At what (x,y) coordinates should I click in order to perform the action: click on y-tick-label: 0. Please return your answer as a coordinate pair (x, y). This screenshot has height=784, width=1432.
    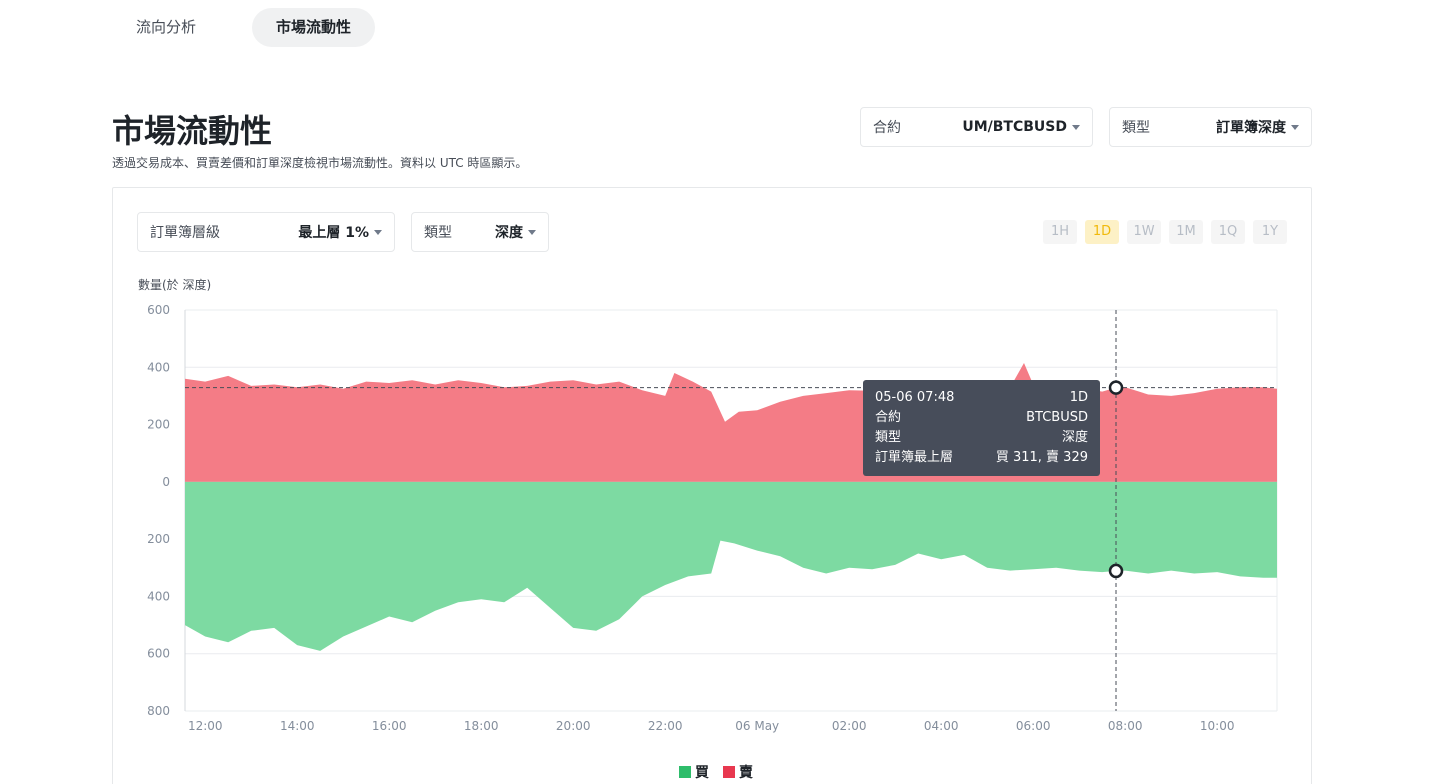
    Looking at the image, I should click on (166, 482).